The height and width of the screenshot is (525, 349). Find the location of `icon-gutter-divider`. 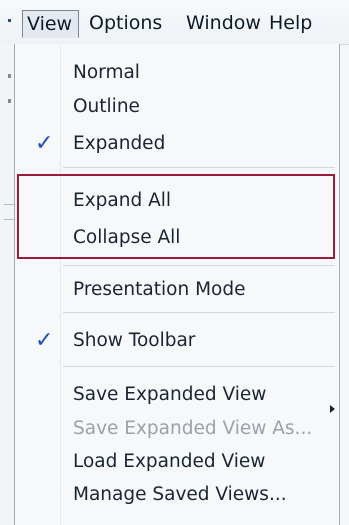

icon-gutter-divider is located at coordinates (60, 284).